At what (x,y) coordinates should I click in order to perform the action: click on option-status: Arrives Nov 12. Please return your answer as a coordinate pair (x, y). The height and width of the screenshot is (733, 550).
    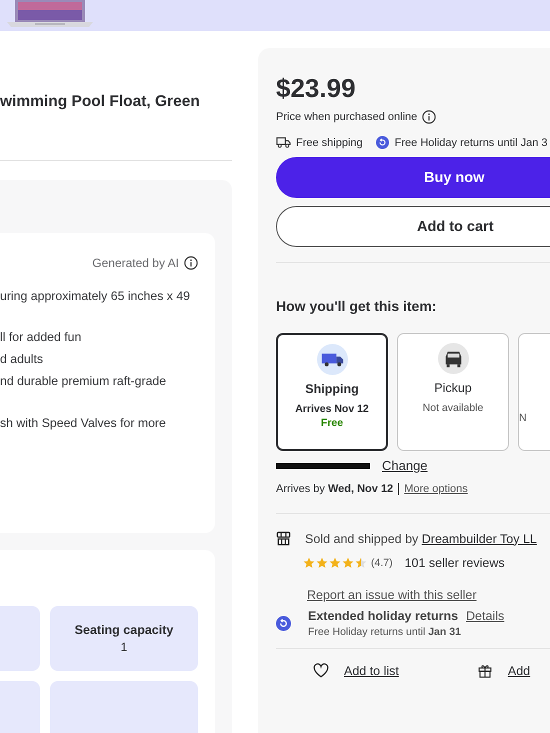
    Looking at the image, I should click on (332, 409).